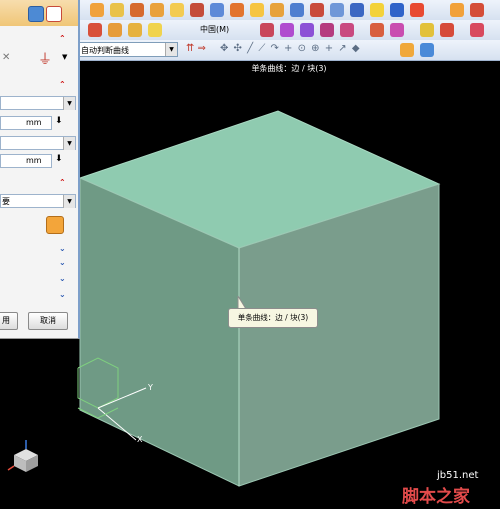 The width and height of the screenshot is (500, 509). Describe the element at coordinates (45, 59) in the screenshot. I see `coordinate-icon: ⏚` at that location.